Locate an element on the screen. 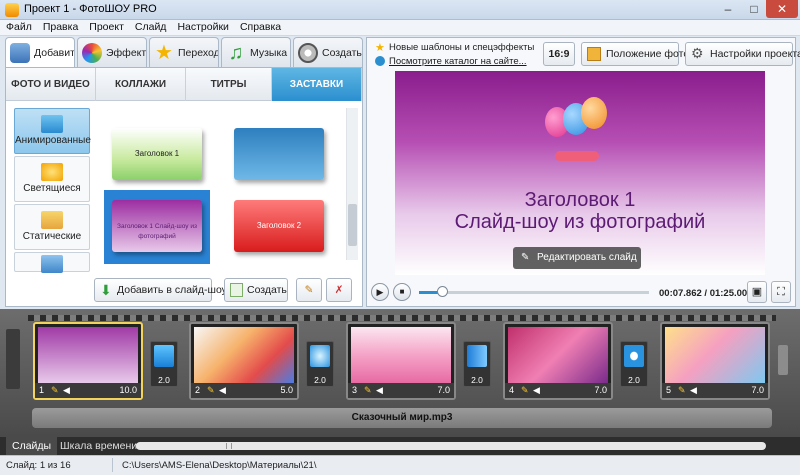 The width and height of the screenshot is (800, 475). fullscreen-icon: ⛶ is located at coordinates (781, 292).